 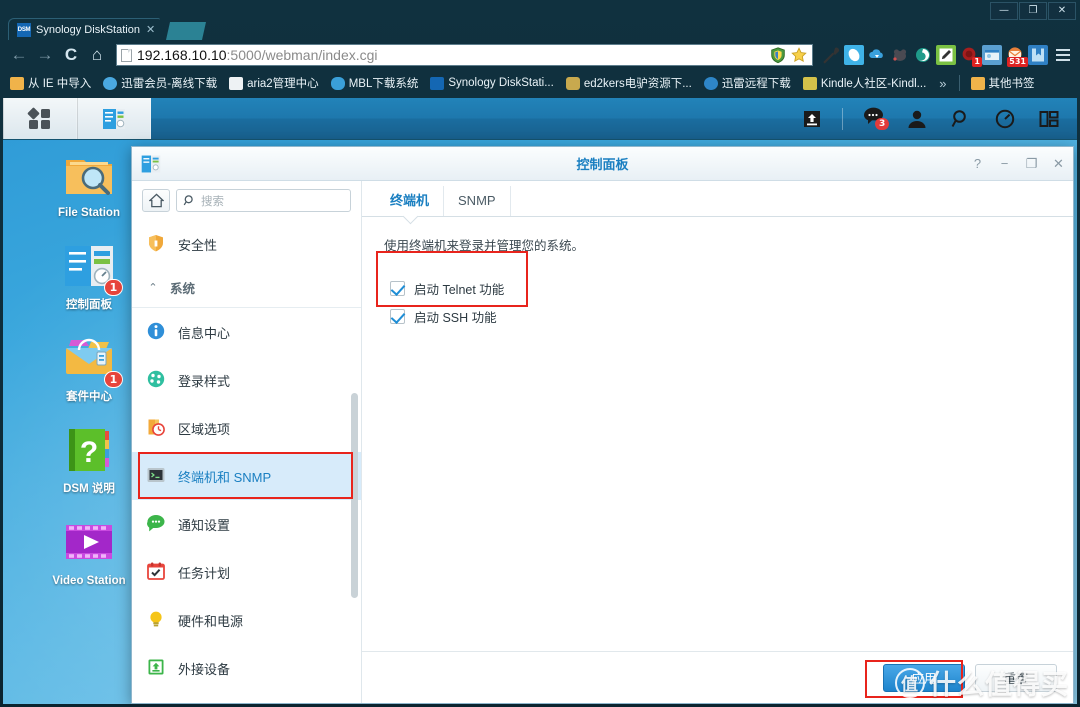 I want to click on sidebar-scrollbar, so click(x=354, y=495).